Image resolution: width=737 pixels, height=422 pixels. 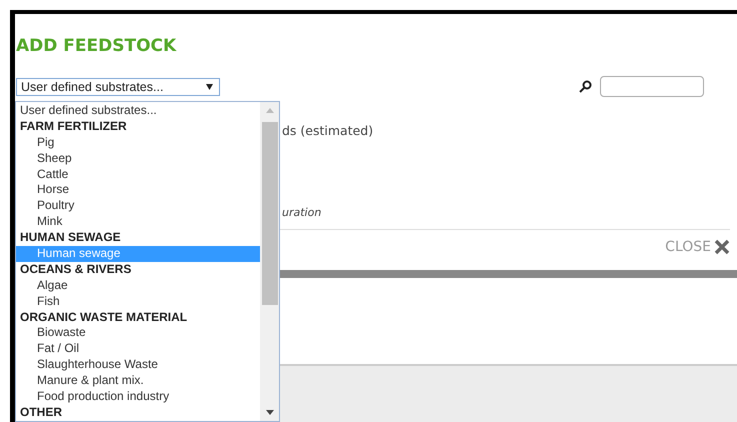 I want to click on search-icon, so click(x=585, y=86).